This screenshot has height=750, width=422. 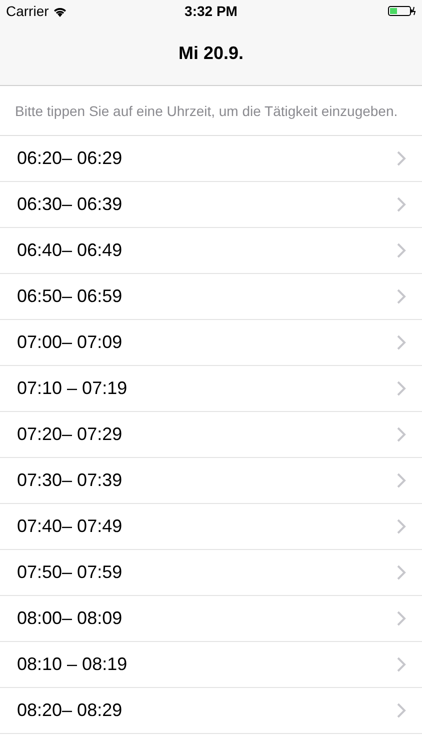 What do you see at coordinates (211, 527) in the screenshot?
I see `time-slot-row: 07:40– 07:49` at bounding box center [211, 527].